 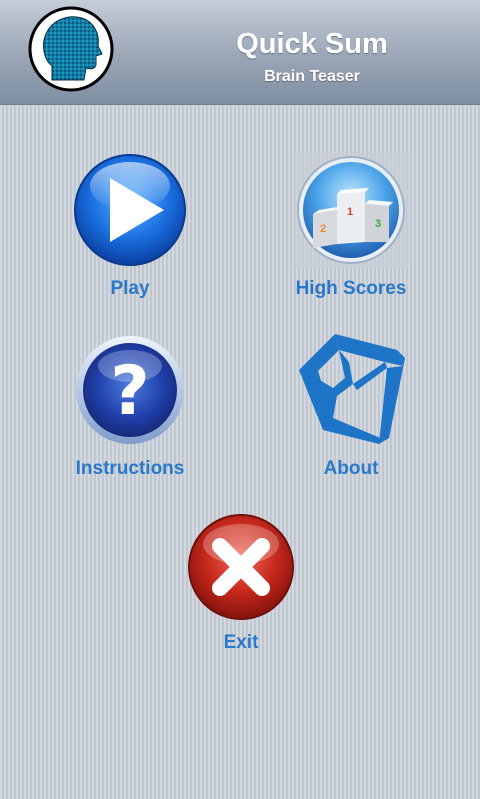 I want to click on app-title: Quick Sum, so click(x=312, y=44).